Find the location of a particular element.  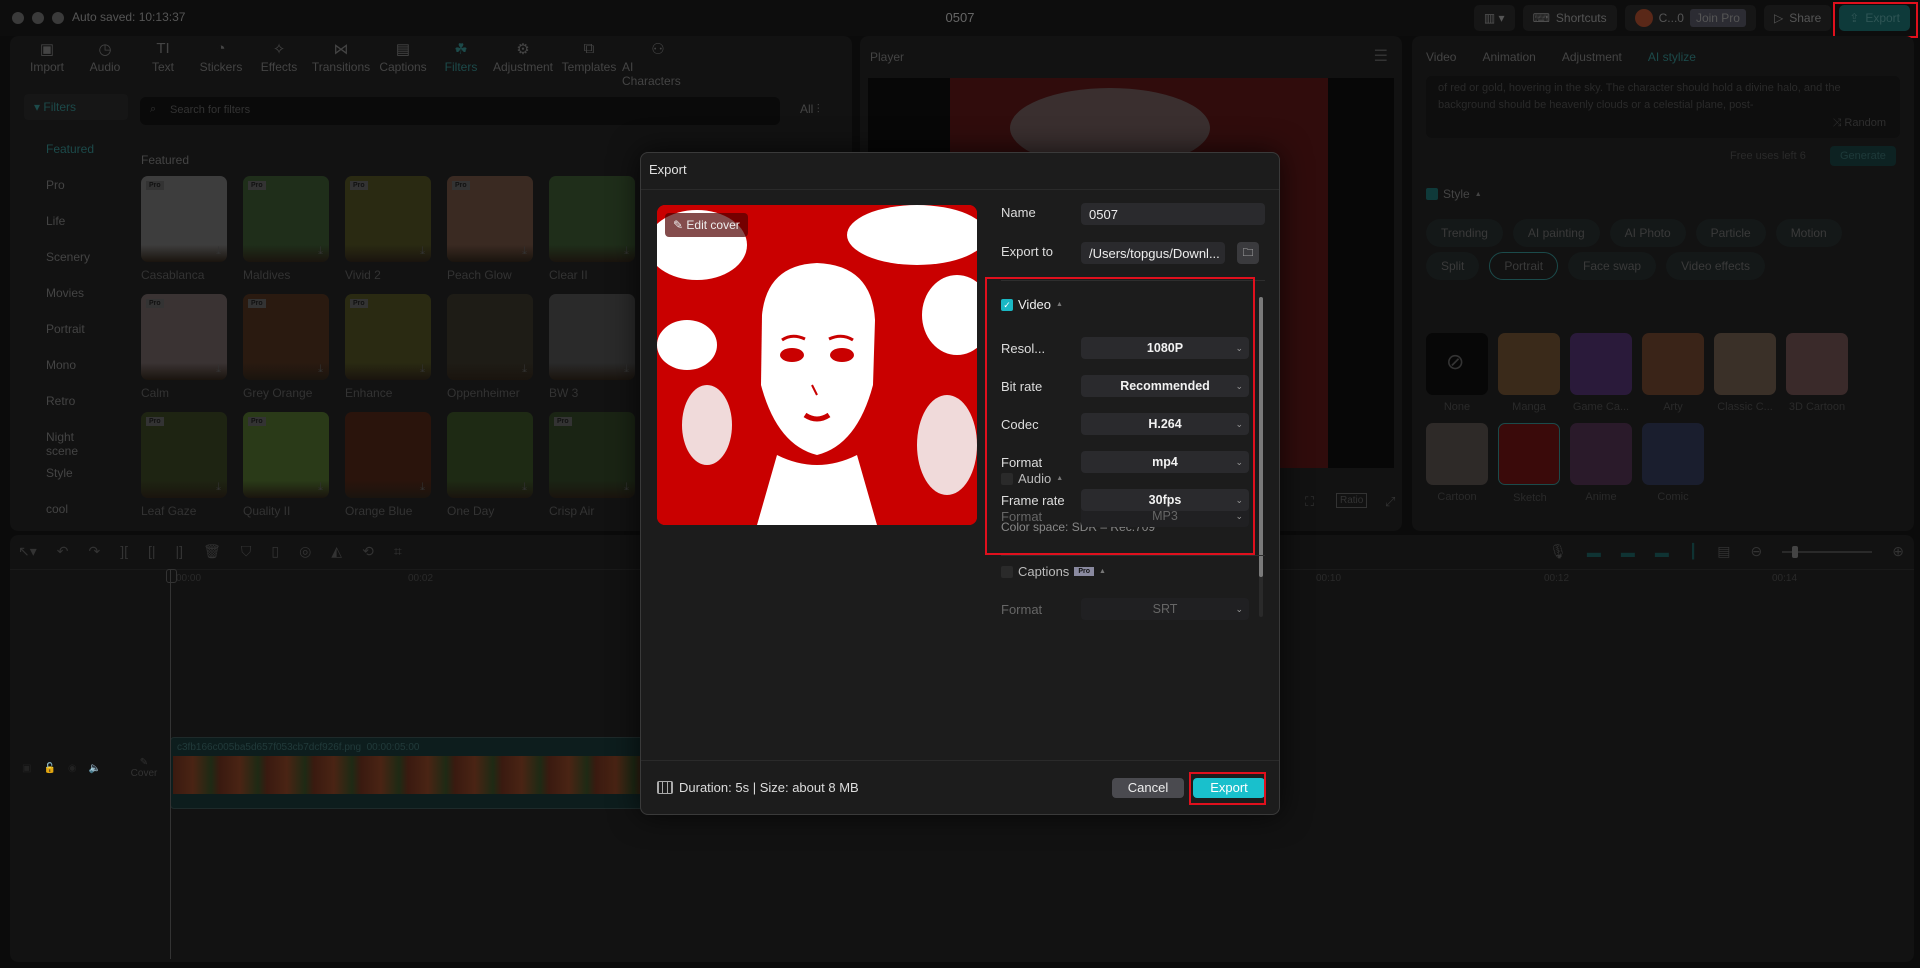

style-chip: Particle is located at coordinates (1730, 233).